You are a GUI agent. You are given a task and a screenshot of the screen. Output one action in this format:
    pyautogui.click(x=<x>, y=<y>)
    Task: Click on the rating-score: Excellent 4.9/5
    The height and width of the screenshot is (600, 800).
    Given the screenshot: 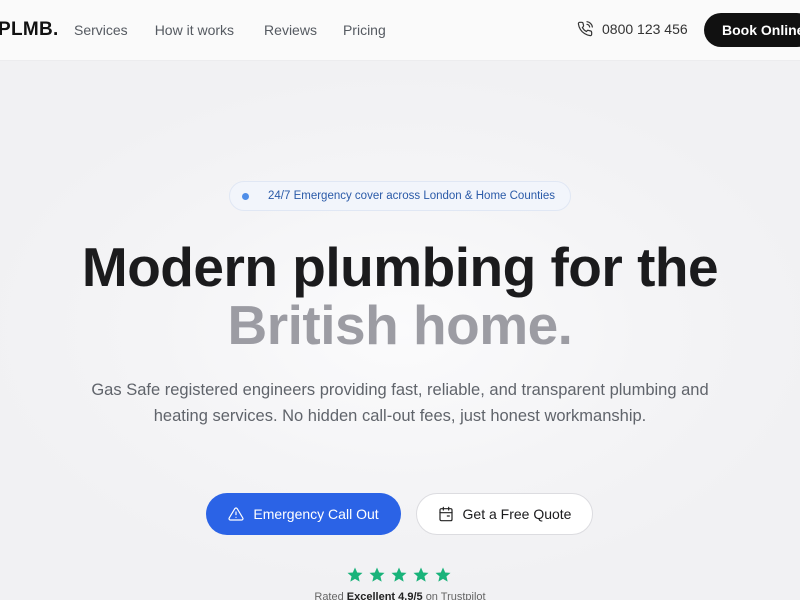 What is the action you would take?
    pyautogui.click(x=384, y=595)
    